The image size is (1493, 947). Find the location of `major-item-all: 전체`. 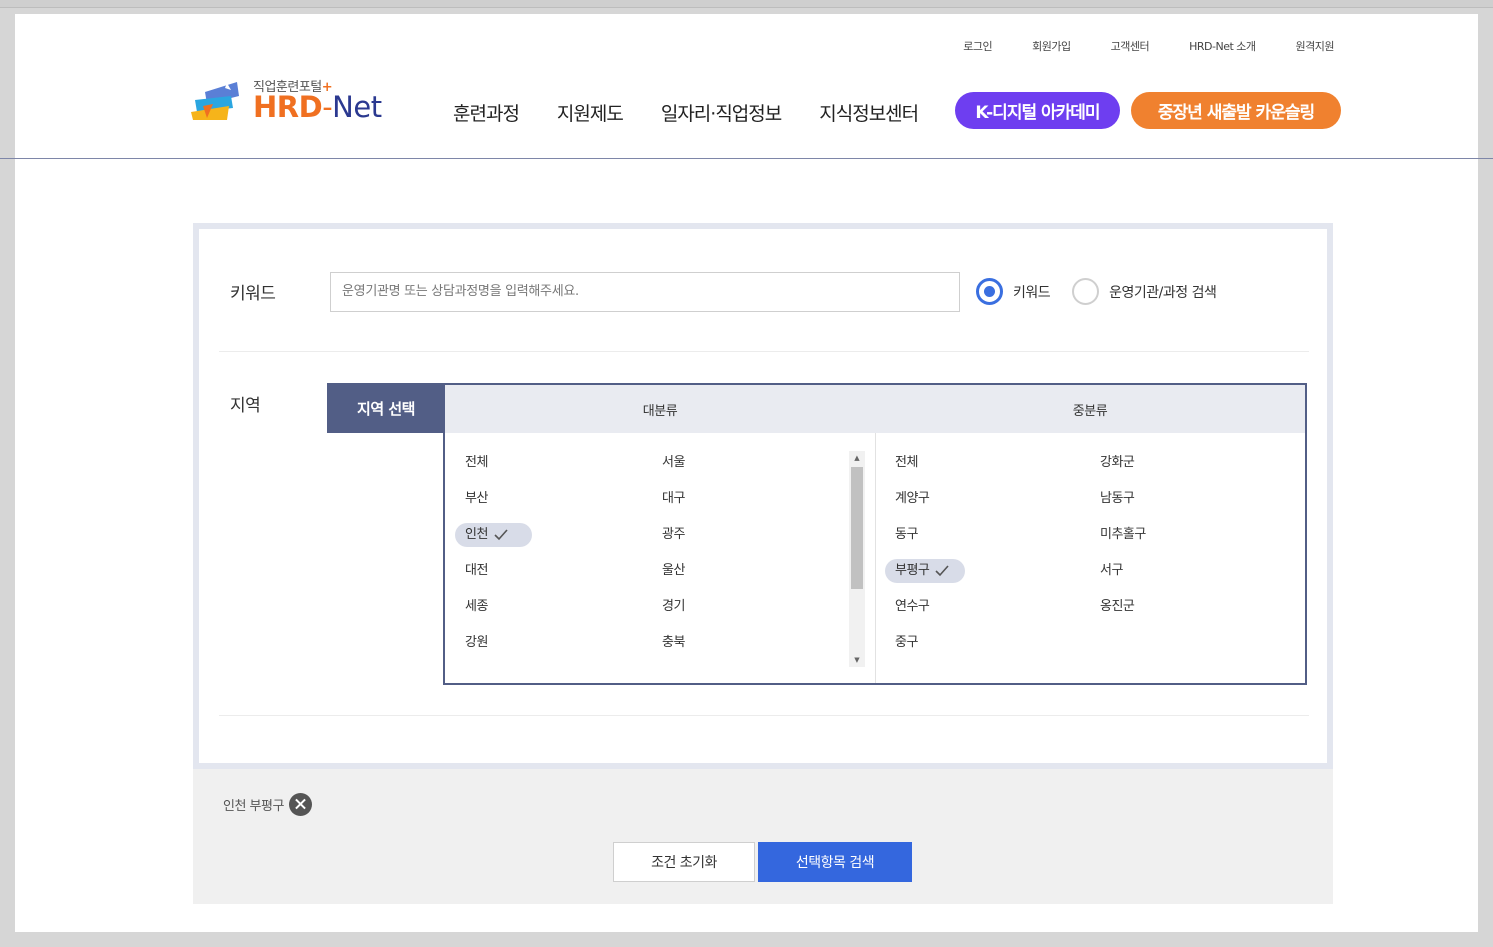

major-item-all: 전체 is located at coordinates (553, 463).